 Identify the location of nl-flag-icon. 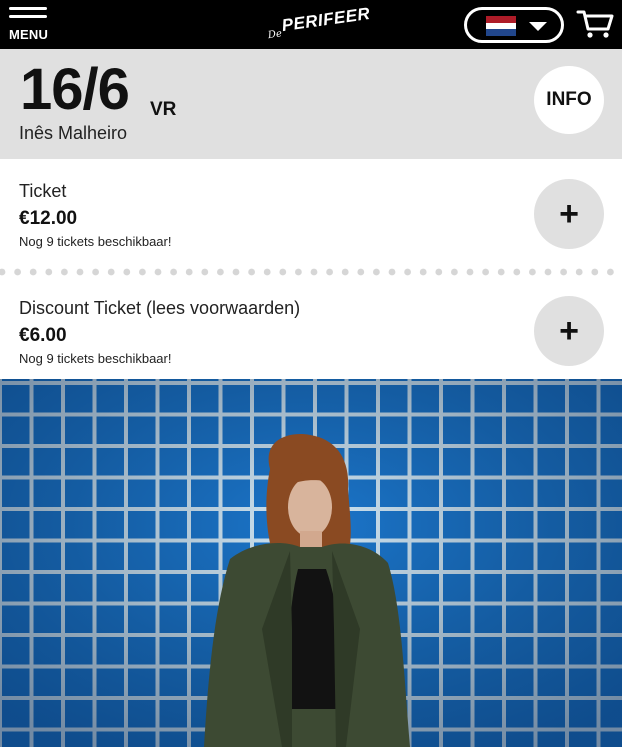
(501, 26).